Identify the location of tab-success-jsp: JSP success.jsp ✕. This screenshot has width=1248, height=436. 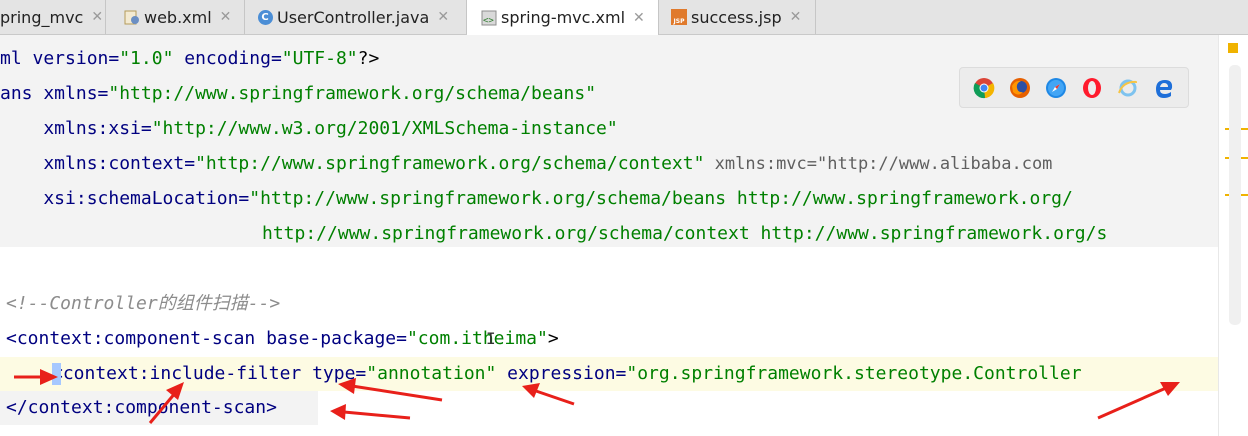
(737, 17).